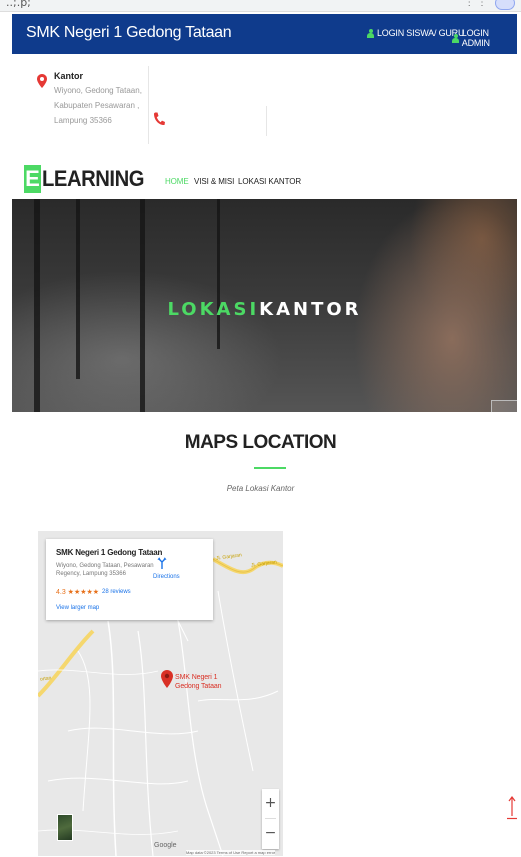 Image resolution: width=521 pixels, height=857 pixels. I want to click on site-title: SMK Negeri 1 Gedong Tataan, so click(129, 32).